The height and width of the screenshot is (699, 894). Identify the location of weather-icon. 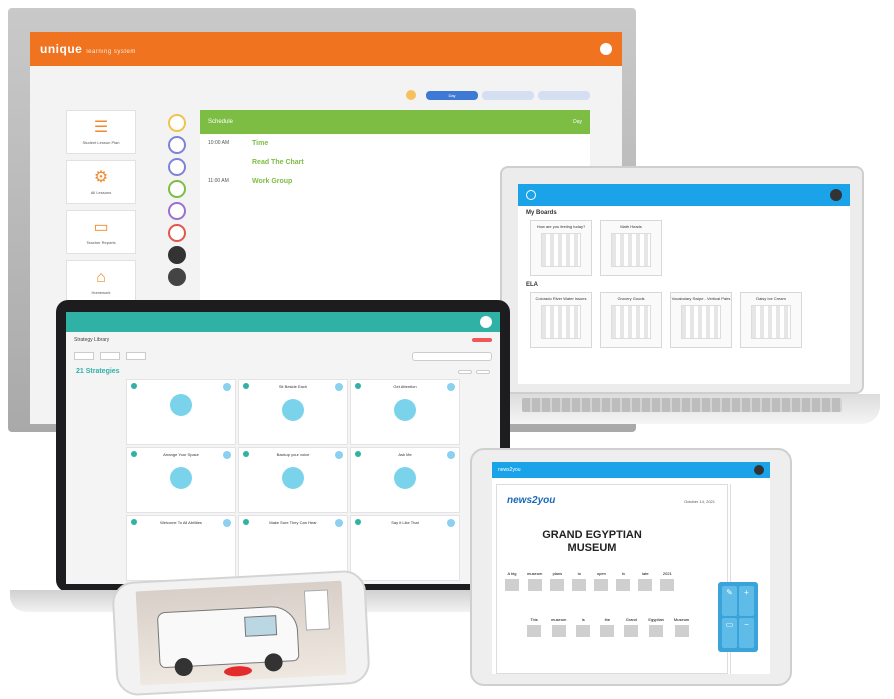
(411, 95).